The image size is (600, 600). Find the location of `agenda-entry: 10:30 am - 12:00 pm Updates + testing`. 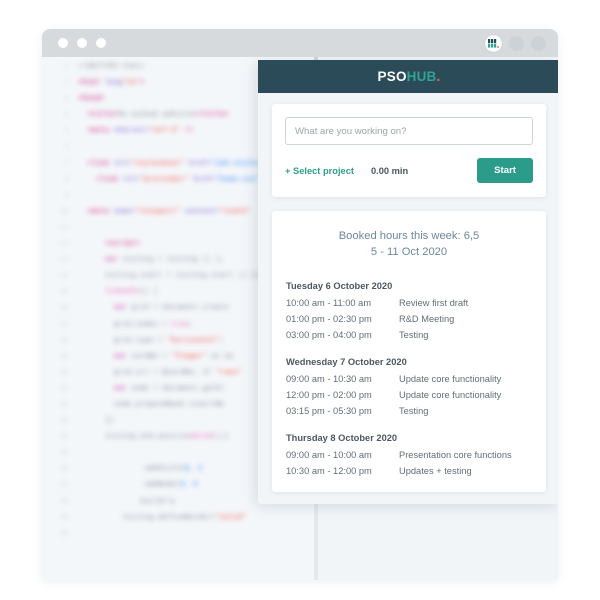

agenda-entry: 10:30 am - 12:00 pm Updates + testing is located at coordinates (409, 471).